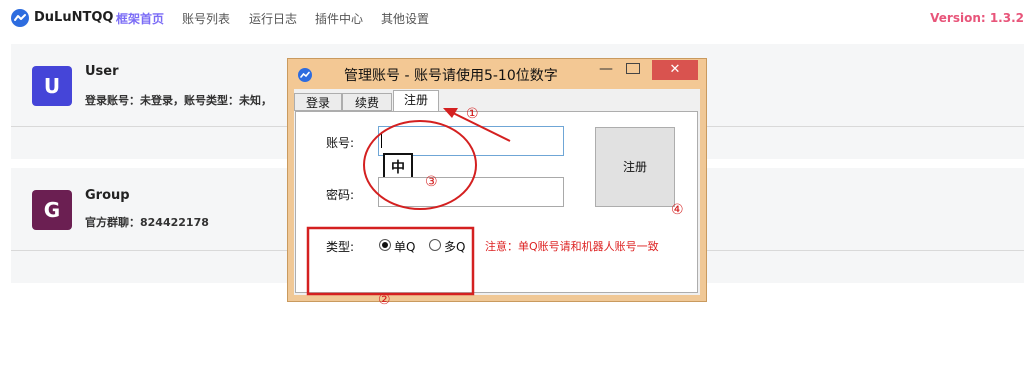  I want to click on annotation-marker-2: ②, so click(384, 300).